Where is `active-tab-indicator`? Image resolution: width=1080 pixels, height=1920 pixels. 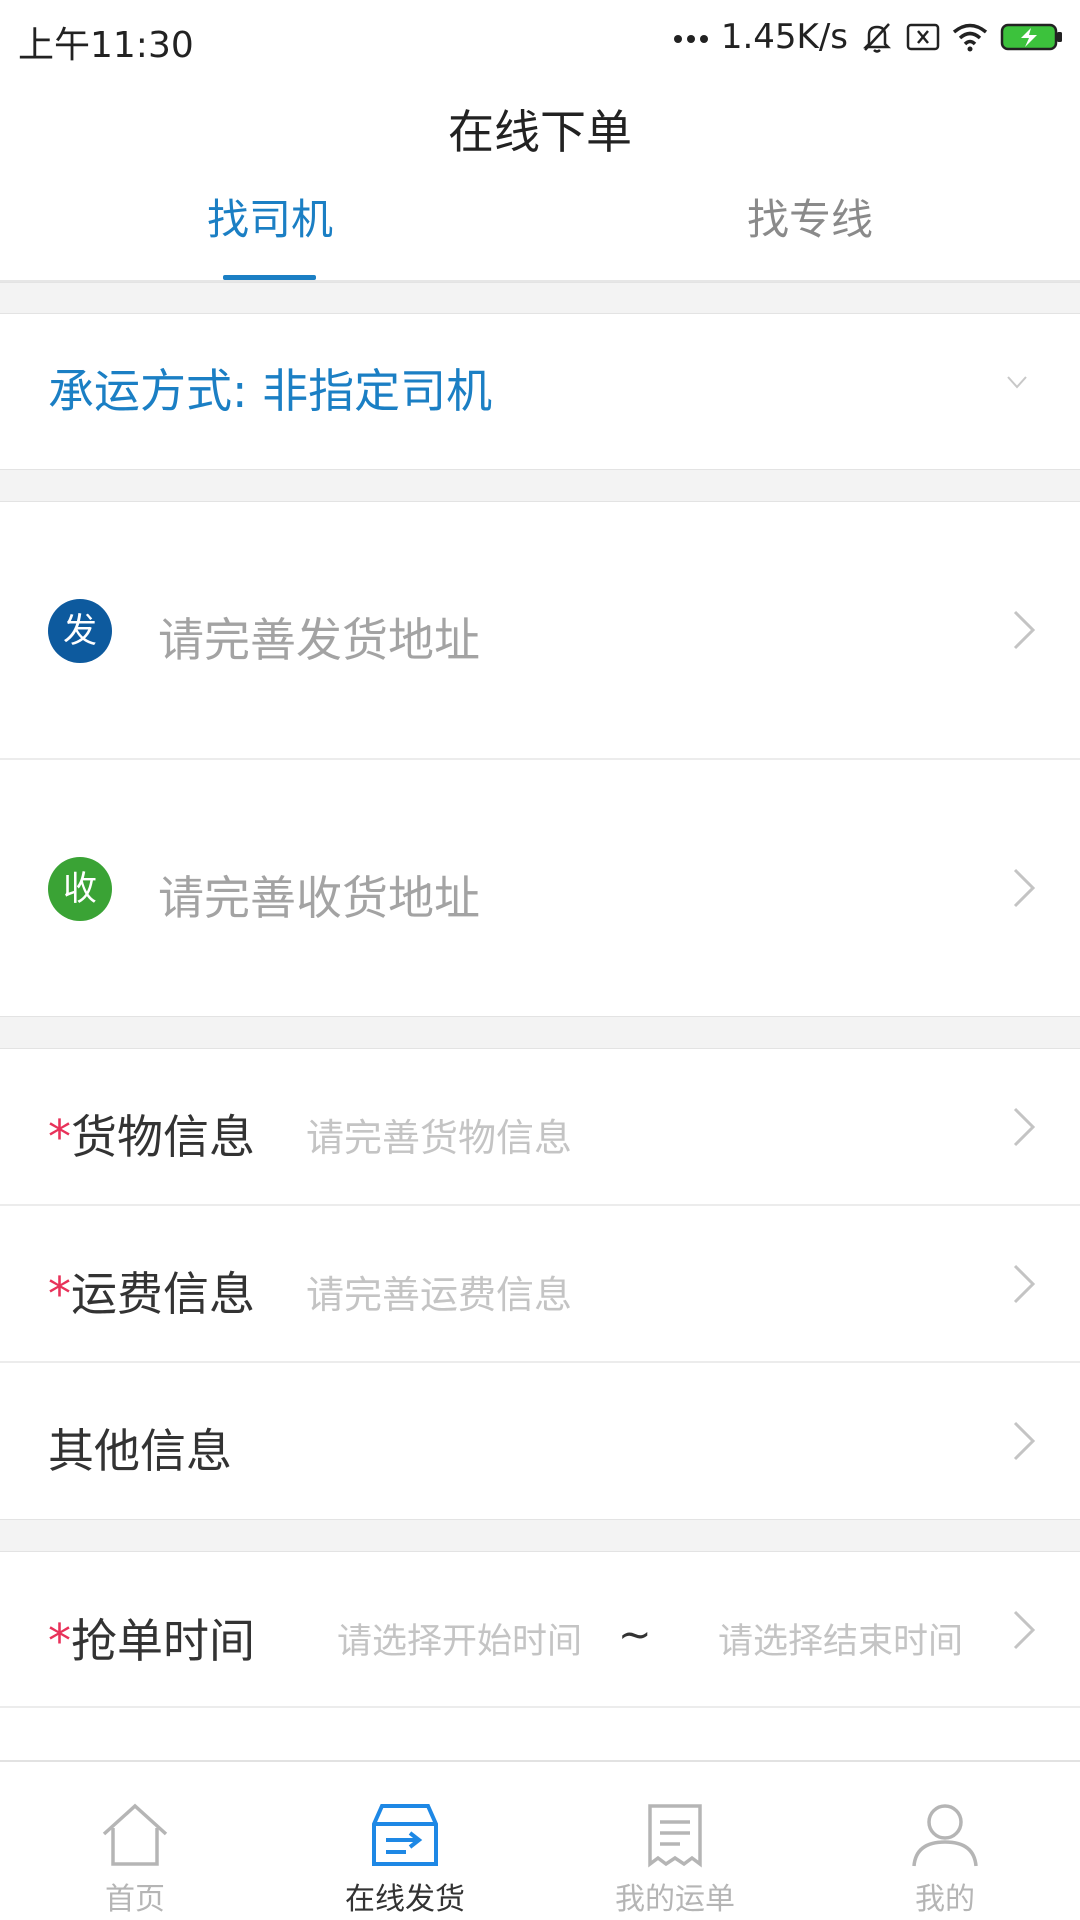
active-tab-indicator is located at coordinates (269, 277).